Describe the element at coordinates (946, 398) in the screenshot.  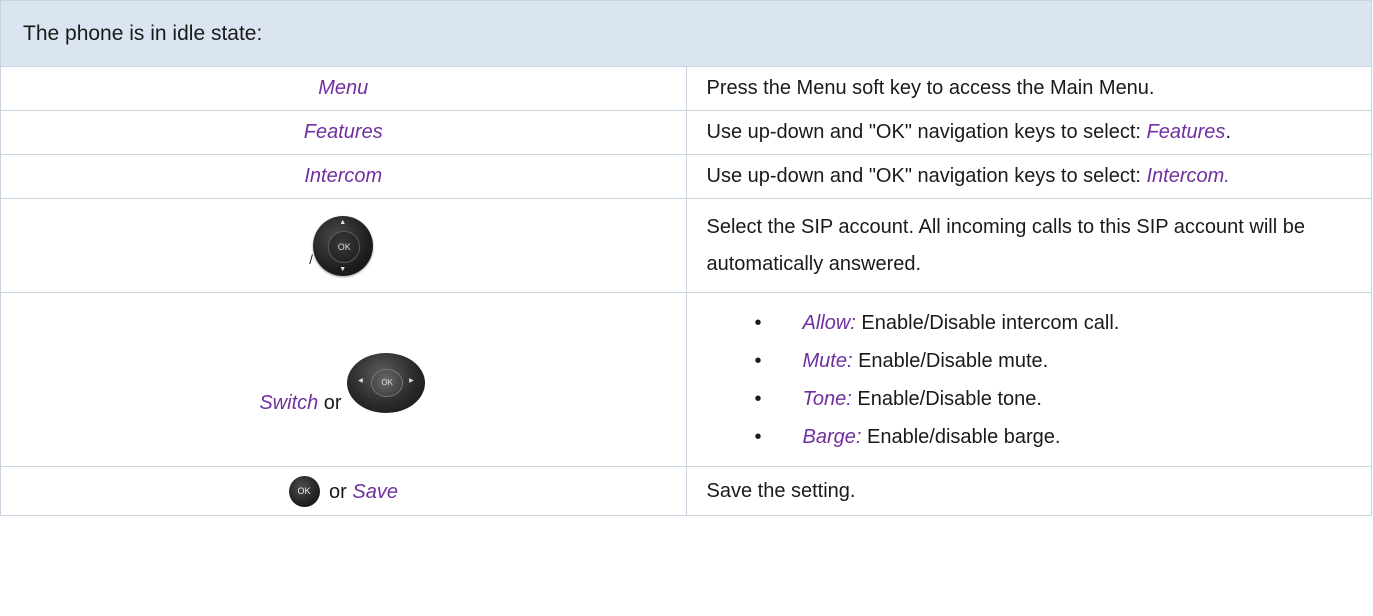
I see `option-text: Enable/Disable tone.` at that location.